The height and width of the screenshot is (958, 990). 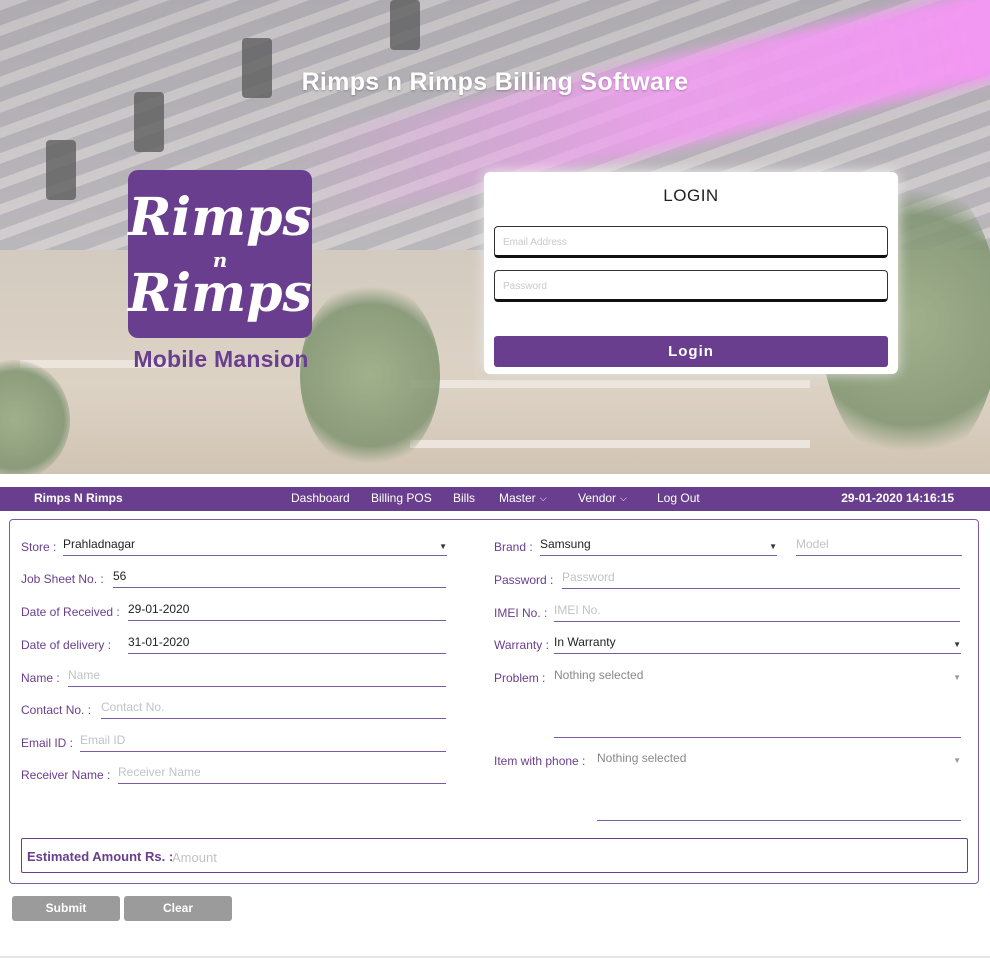 I want to click on warranty-value: In Warranty, so click(x=585, y=642).